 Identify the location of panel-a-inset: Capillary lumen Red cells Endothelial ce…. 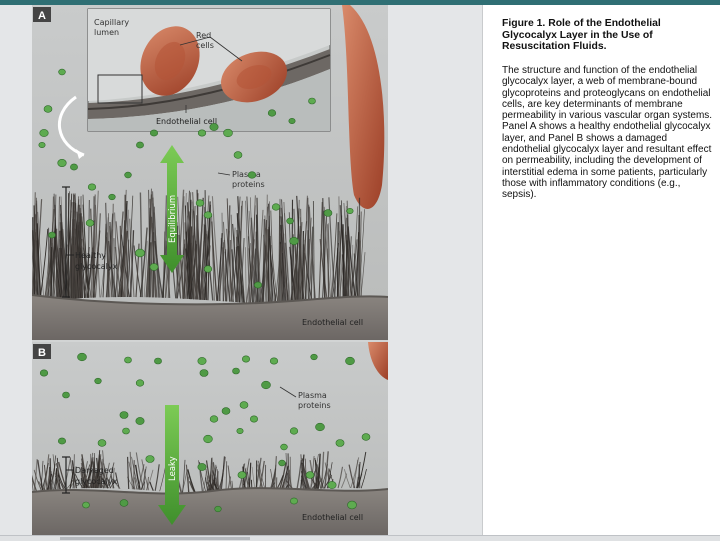
(209, 70).